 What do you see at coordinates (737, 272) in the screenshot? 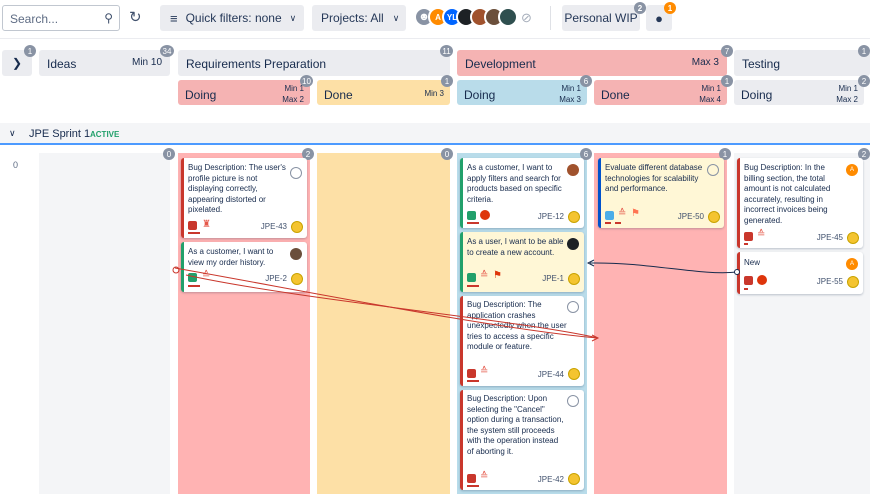
I see `dependency-end-dot` at bounding box center [737, 272].